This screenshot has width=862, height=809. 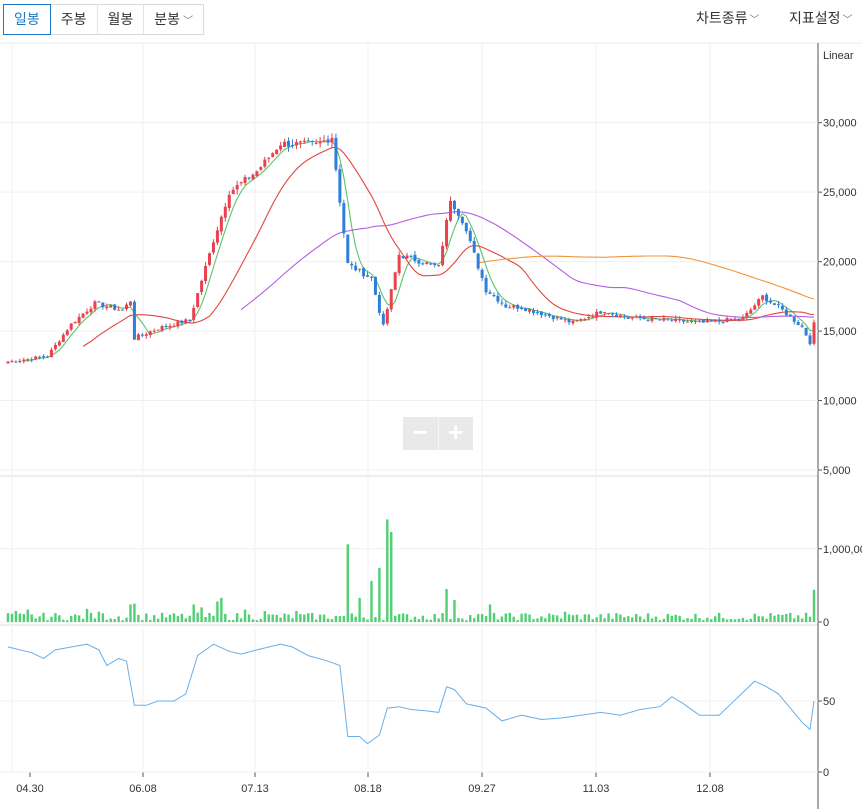 I want to click on indicator-settings-button: 지표설정 ﹀, so click(x=821, y=18).